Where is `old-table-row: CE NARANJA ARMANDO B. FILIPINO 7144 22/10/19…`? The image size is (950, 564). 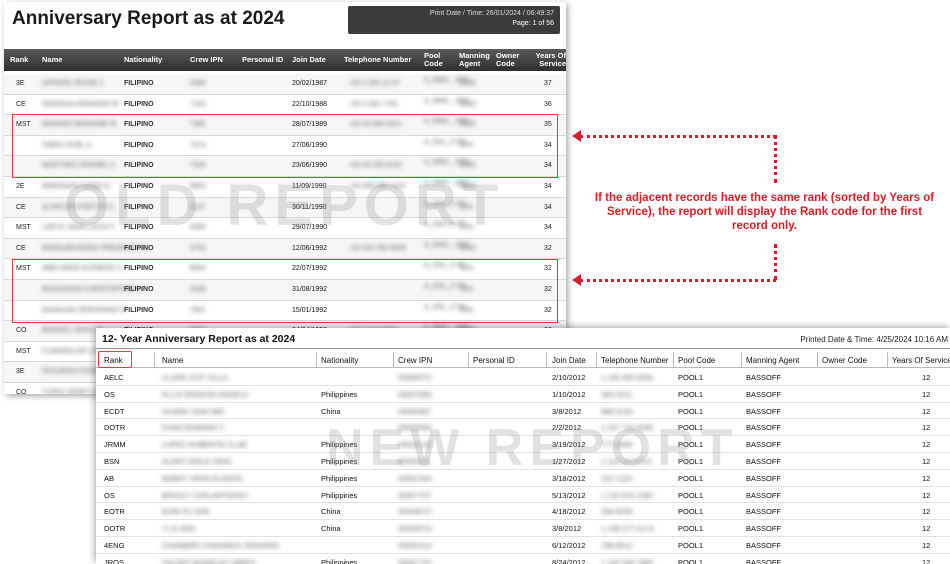
old-table-row: CE NARANJA ARMANDO B. FILIPINO 7144 22/10/19… is located at coordinates (285, 105).